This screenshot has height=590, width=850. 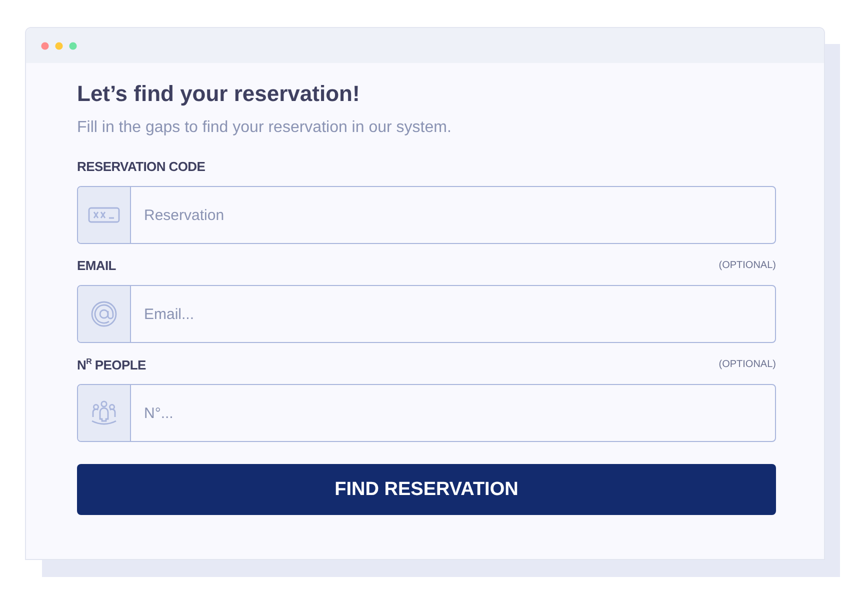 What do you see at coordinates (141, 166) in the screenshot?
I see `field-label: RESERVATION CODE` at bounding box center [141, 166].